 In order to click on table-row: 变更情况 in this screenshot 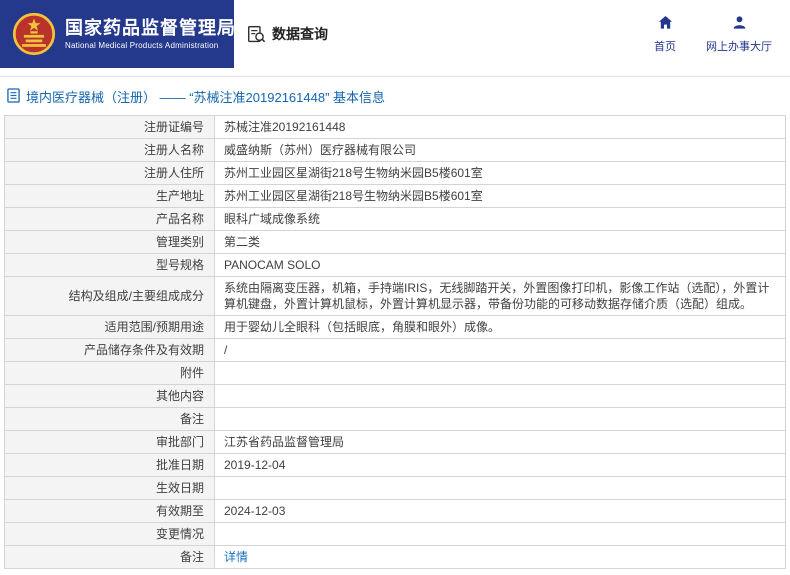, I will do `click(395, 534)`.